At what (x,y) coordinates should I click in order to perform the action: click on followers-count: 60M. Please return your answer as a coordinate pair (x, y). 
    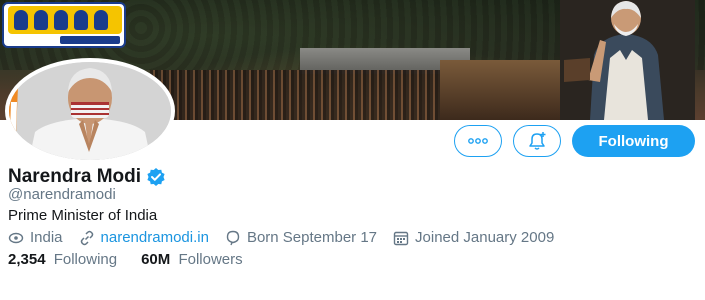
    Looking at the image, I should click on (156, 259).